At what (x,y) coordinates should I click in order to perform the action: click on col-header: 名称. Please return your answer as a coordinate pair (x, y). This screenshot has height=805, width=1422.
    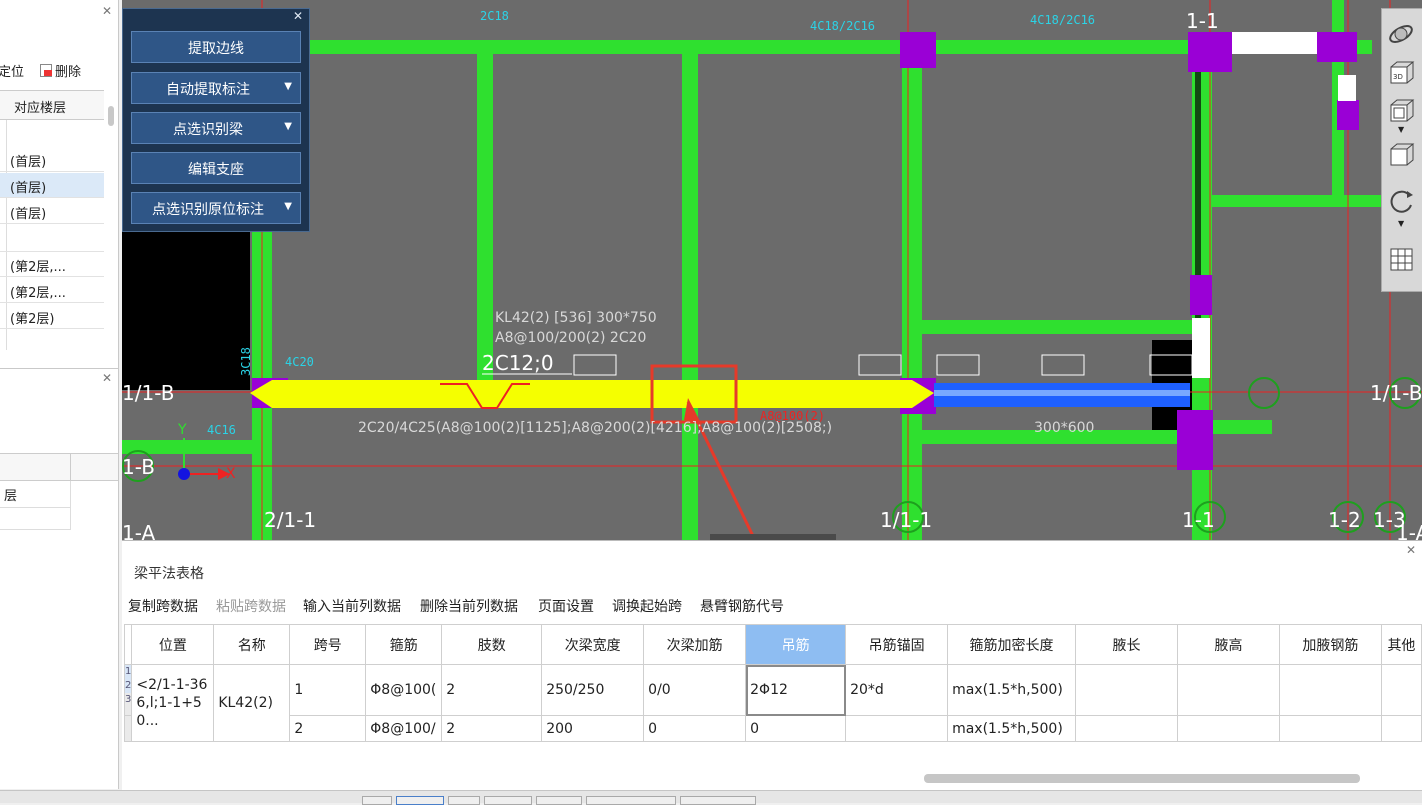
    Looking at the image, I should click on (252, 644).